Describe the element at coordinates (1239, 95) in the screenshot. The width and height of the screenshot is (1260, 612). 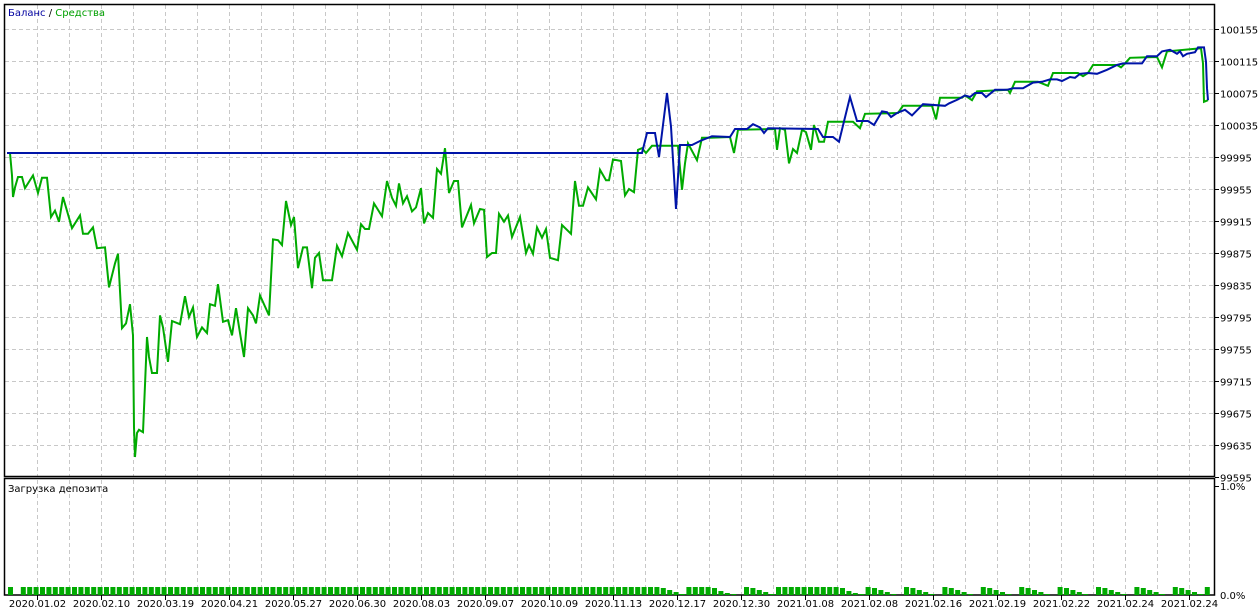
I see `y-tick-label: 100075` at that location.